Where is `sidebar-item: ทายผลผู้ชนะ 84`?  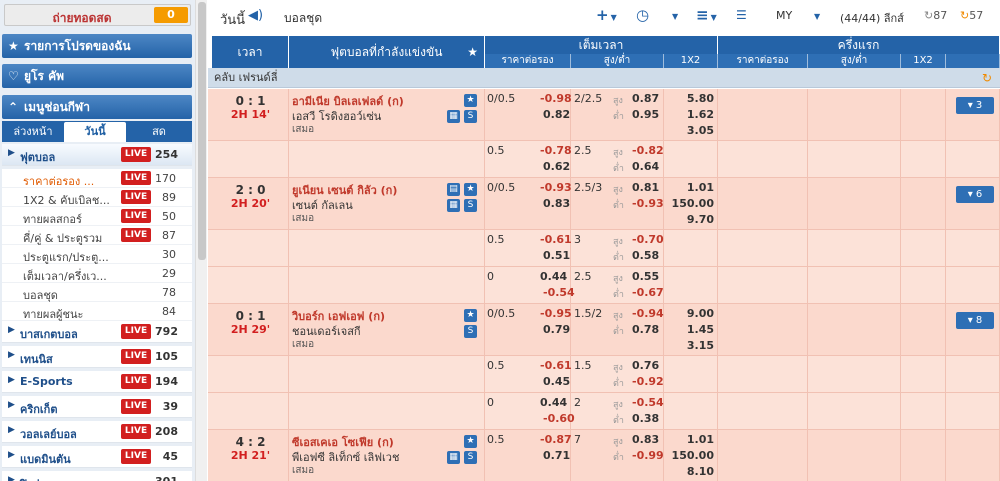 sidebar-item: ทายผลผู้ชนะ 84 is located at coordinates (97, 311).